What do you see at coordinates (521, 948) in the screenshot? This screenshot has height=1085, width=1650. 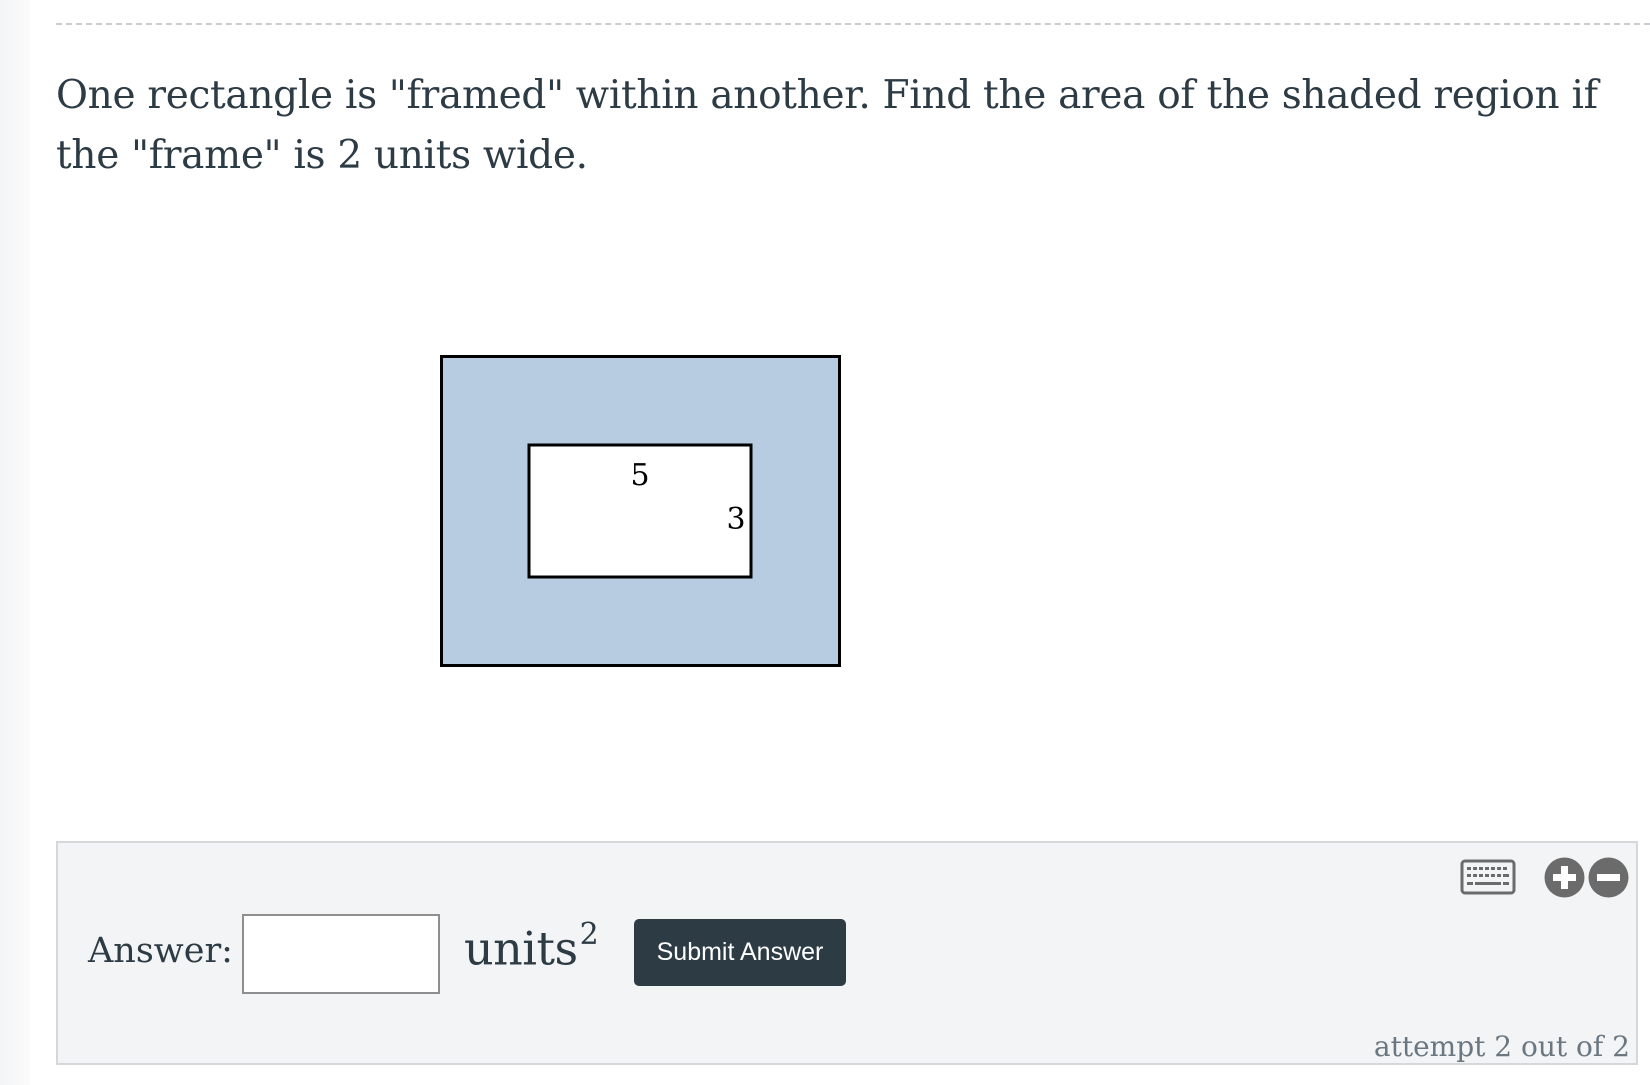 I see `units-text: units` at bounding box center [521, 948].